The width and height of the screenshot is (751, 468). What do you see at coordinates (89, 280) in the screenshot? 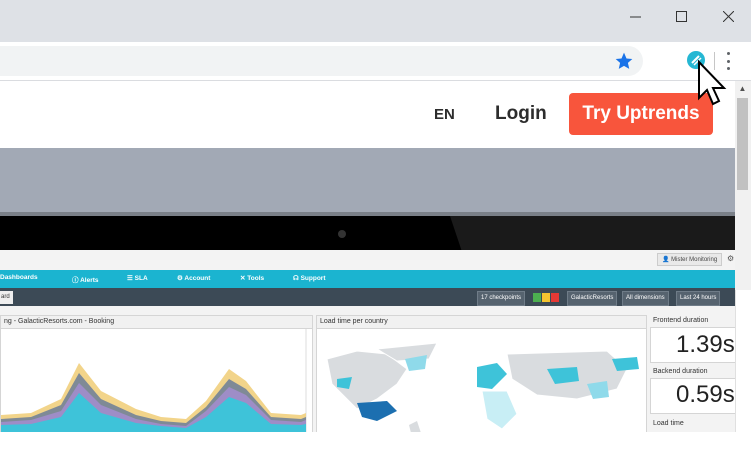
I see `menu-label: Alerts` at bounding box center [89, 280].